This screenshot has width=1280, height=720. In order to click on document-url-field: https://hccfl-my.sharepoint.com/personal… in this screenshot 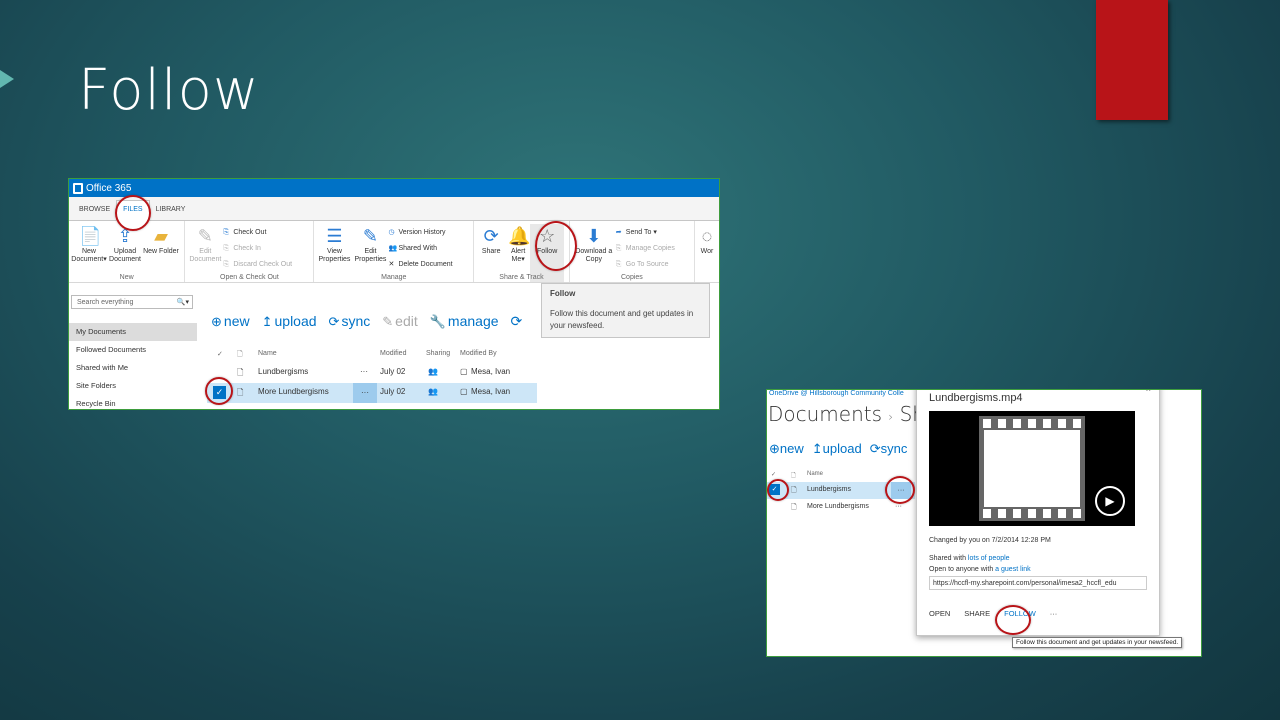, I will do `click(1038, 583)`.